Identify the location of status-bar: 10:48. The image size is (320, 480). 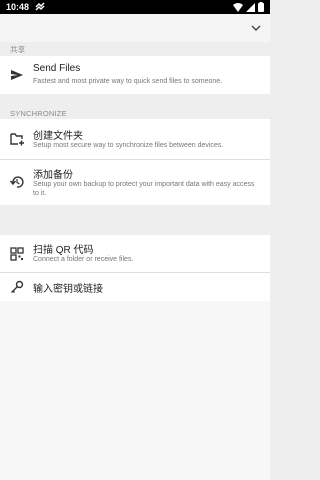
(135, 7).